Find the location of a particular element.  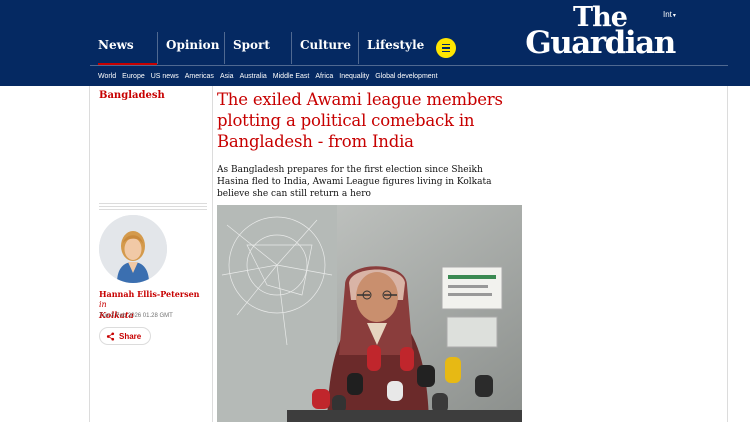

author-name: Hannah Ellis-Petersen is located at coordinates (149, 294).